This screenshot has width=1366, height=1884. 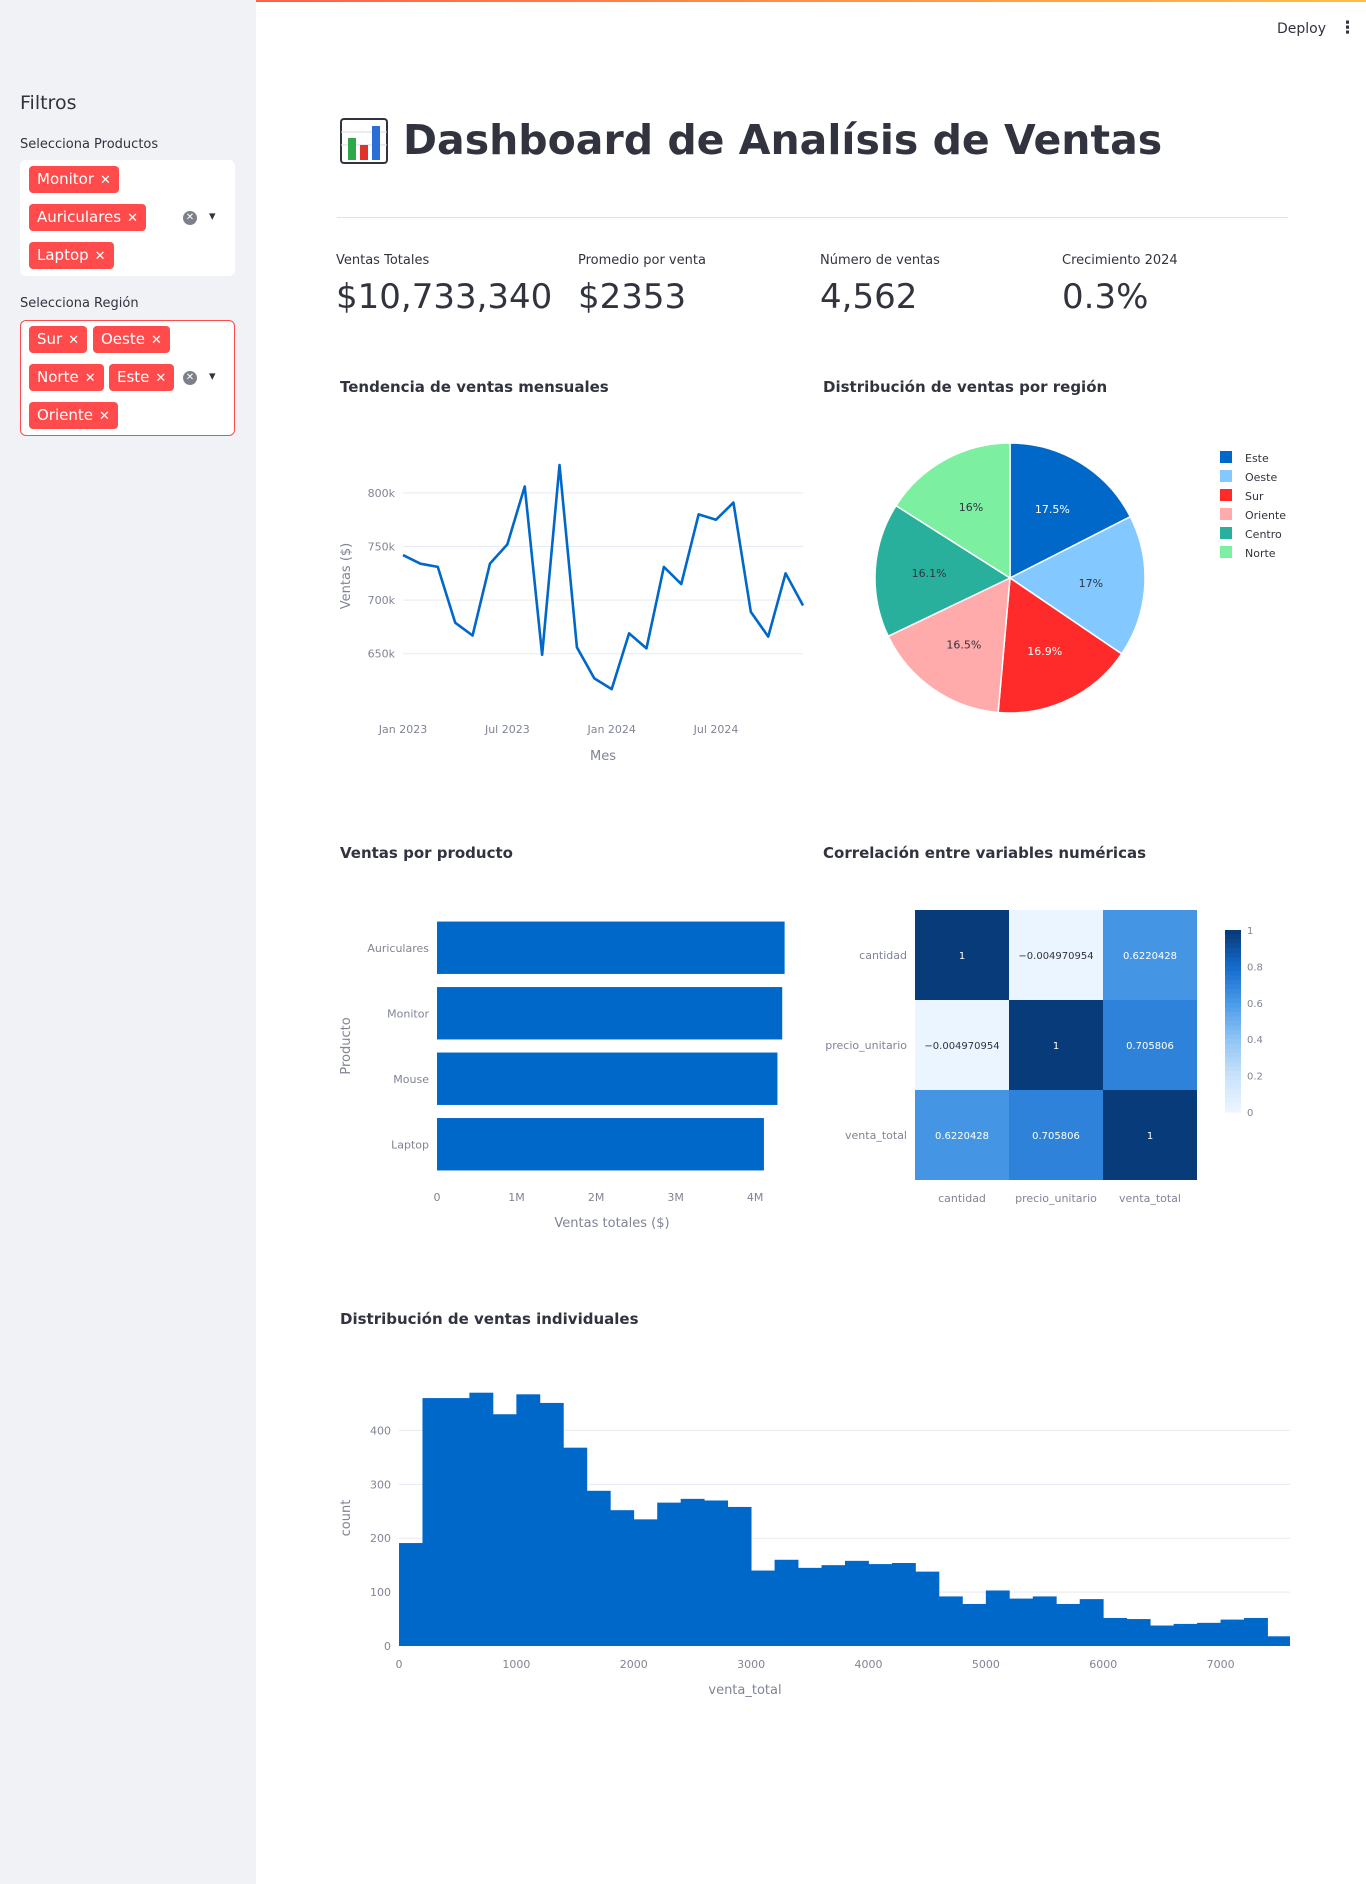 I want to click on x-tick-label: 2M, so click(x=596, y=1197).